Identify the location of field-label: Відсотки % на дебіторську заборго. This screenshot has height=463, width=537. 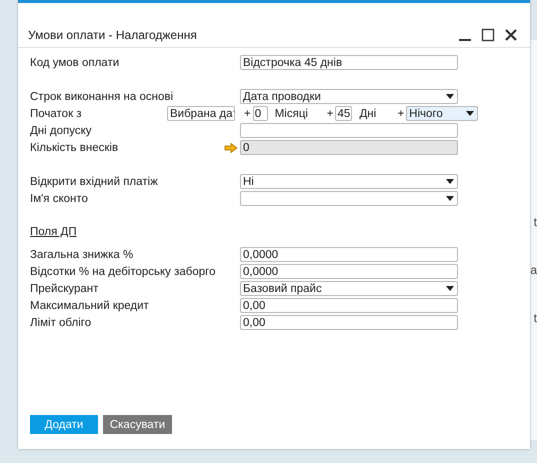
(122, 272).